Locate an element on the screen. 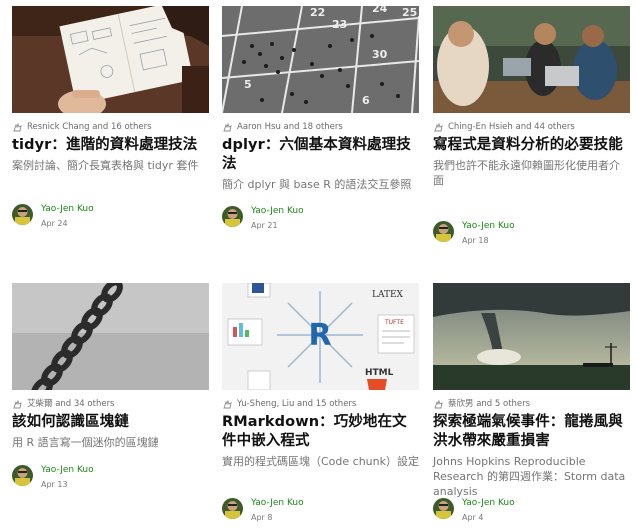 This screenshot has width=638, height=529. story-thumbnail: R LATEX TUFTE HTML is located at coordinates (320, 336).